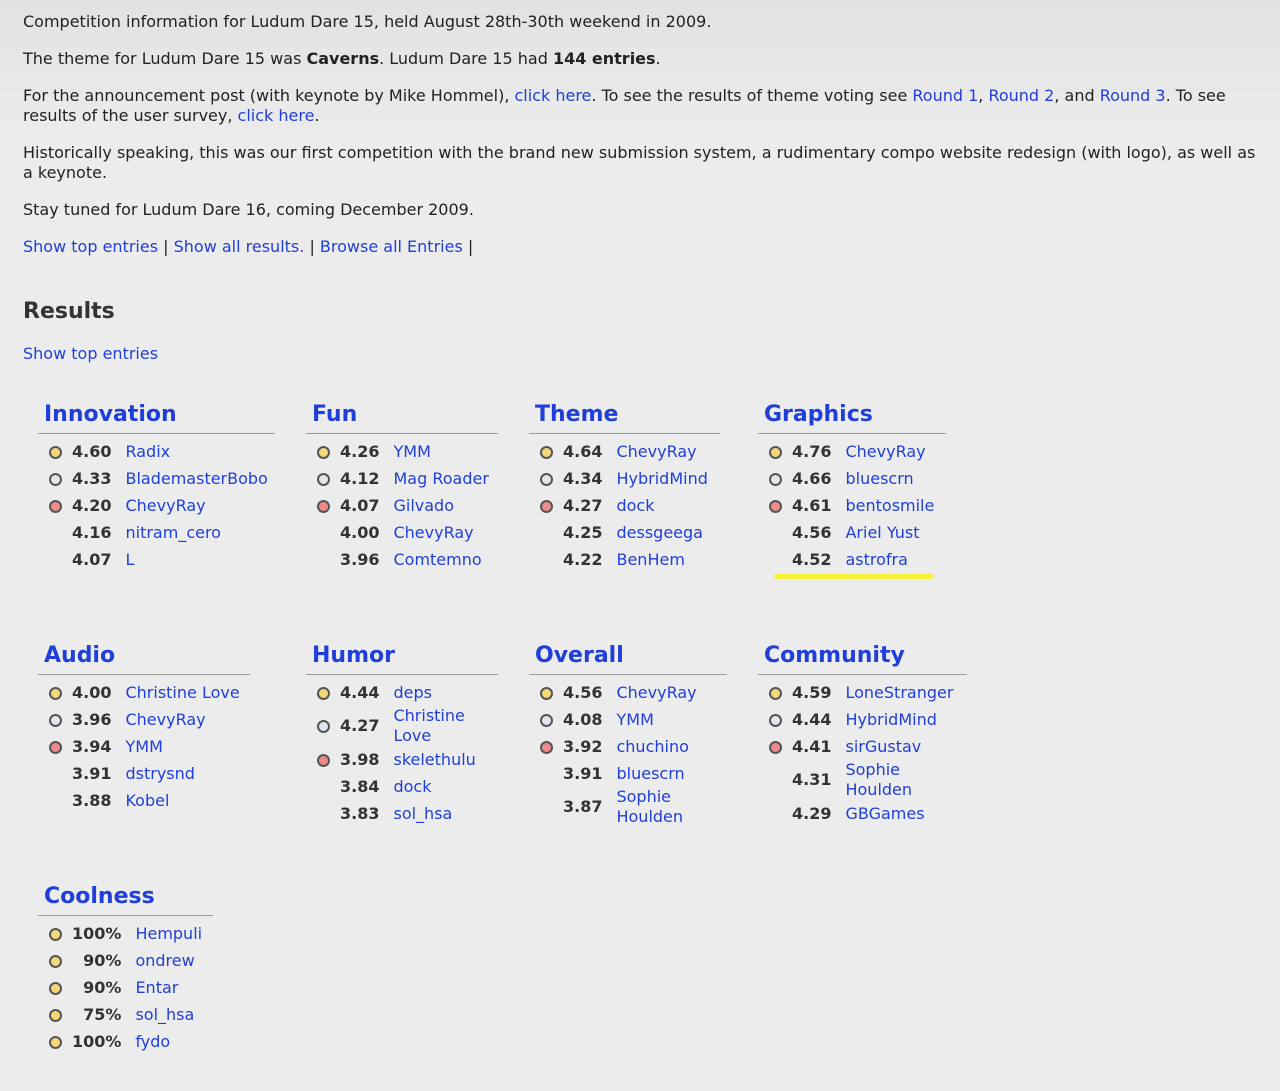 The width and height of the screenshot is (1280, 1091). I want to click on result-name-cell: Kobel, so click(182, 800).